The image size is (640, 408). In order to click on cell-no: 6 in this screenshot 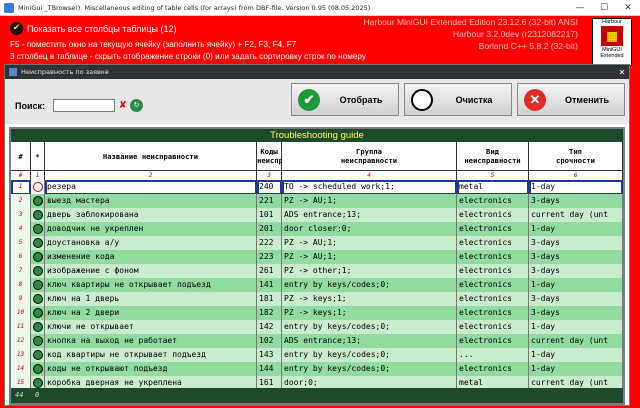, I will do `click(21, 257)`.